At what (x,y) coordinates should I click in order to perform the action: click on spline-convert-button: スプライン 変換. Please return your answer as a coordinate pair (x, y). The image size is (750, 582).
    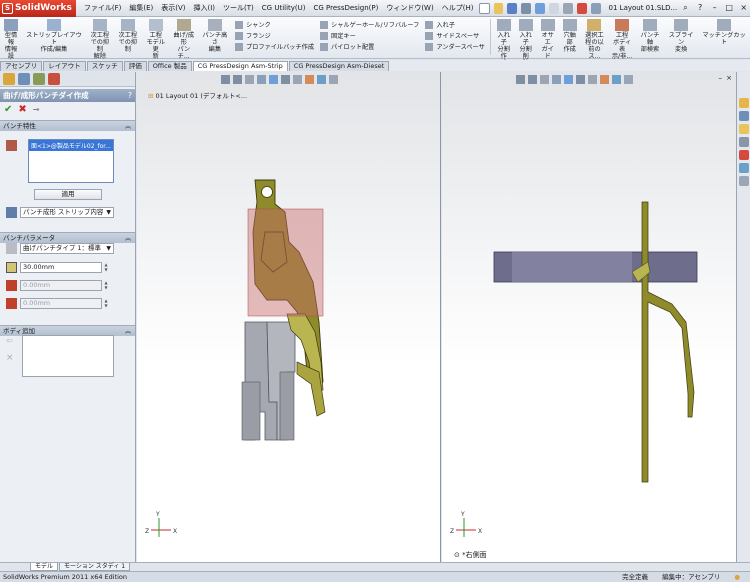
    Looking at the image, I should click on (681, 36).